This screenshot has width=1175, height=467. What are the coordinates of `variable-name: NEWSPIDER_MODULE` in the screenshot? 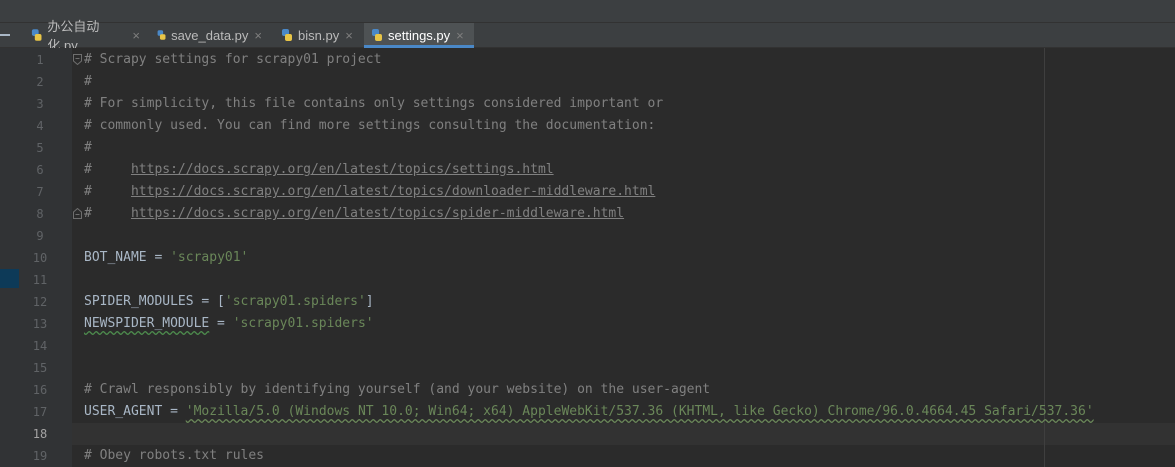 It's located at (147, 323).